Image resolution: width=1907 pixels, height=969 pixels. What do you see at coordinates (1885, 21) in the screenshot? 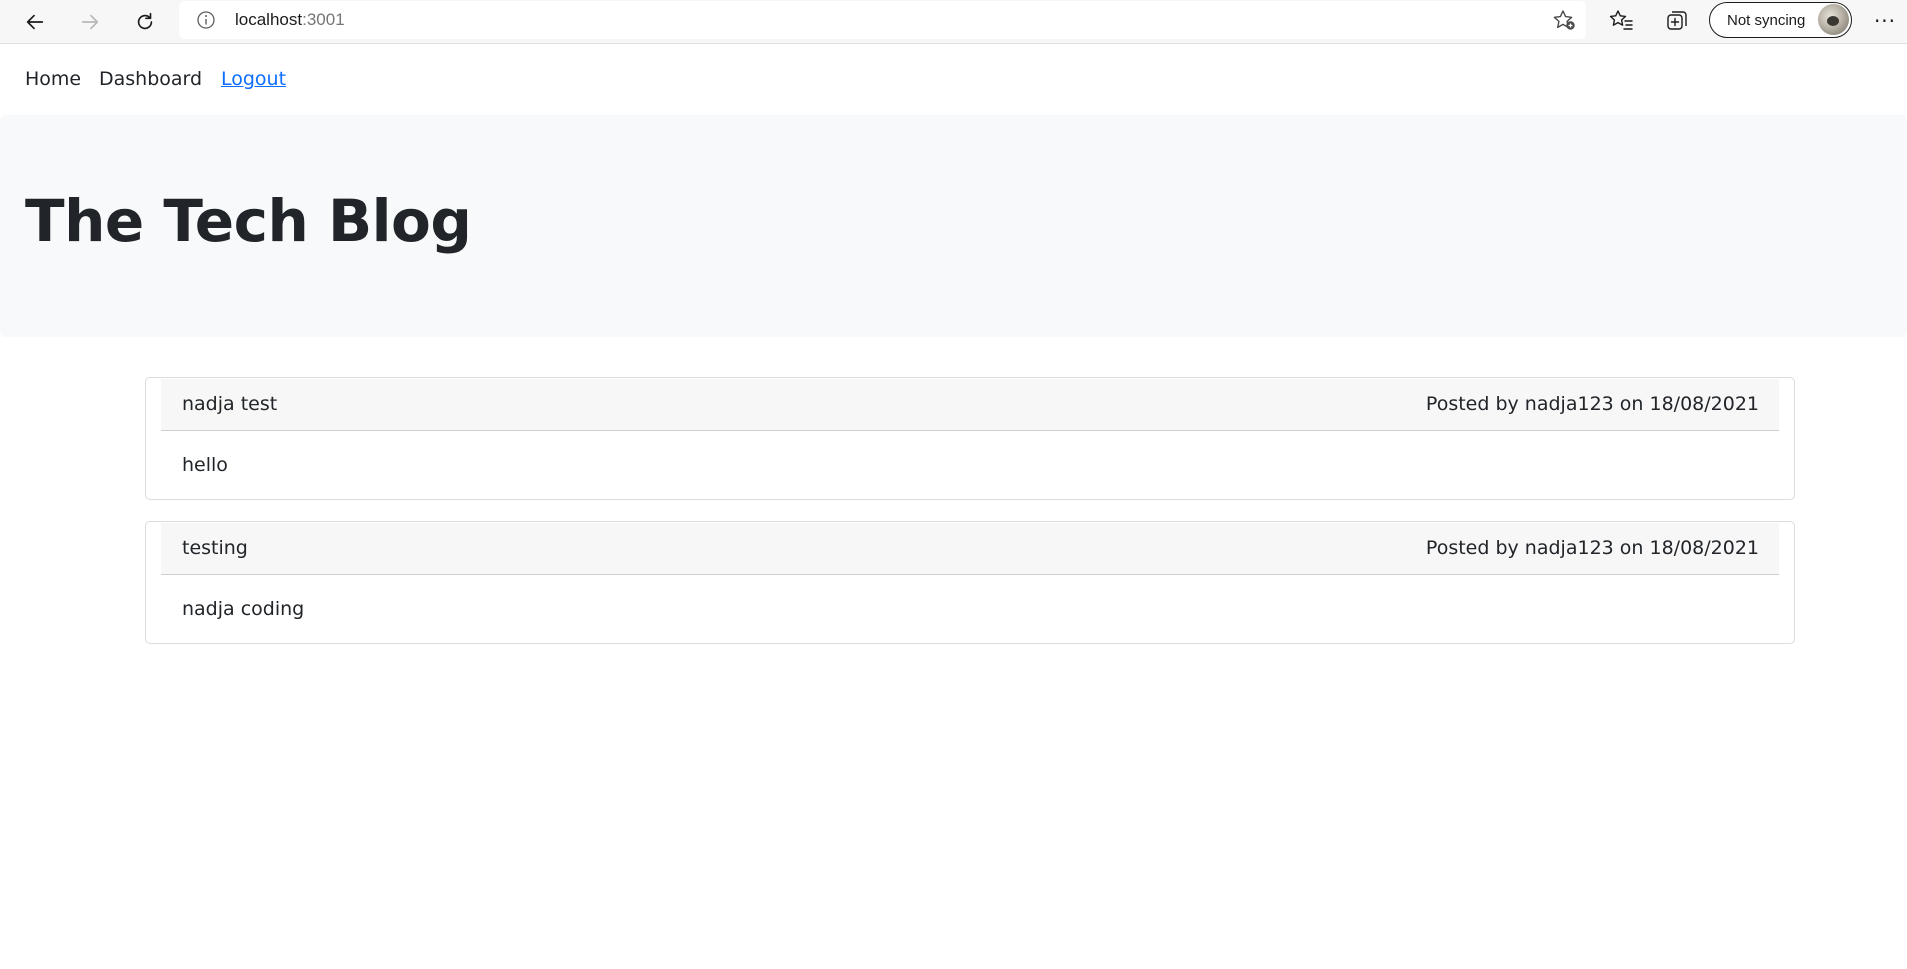
I see `more-dots-icon: ···` at bounding box center [1885, 21].